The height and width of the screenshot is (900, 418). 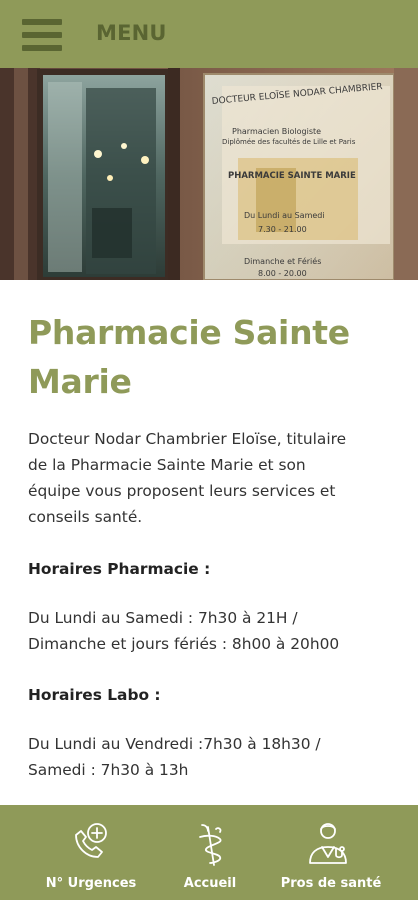 What do you see at coordinates (330, 845) in the screenshot?
I see `doctor-icon` at bounding box center [330, 845].